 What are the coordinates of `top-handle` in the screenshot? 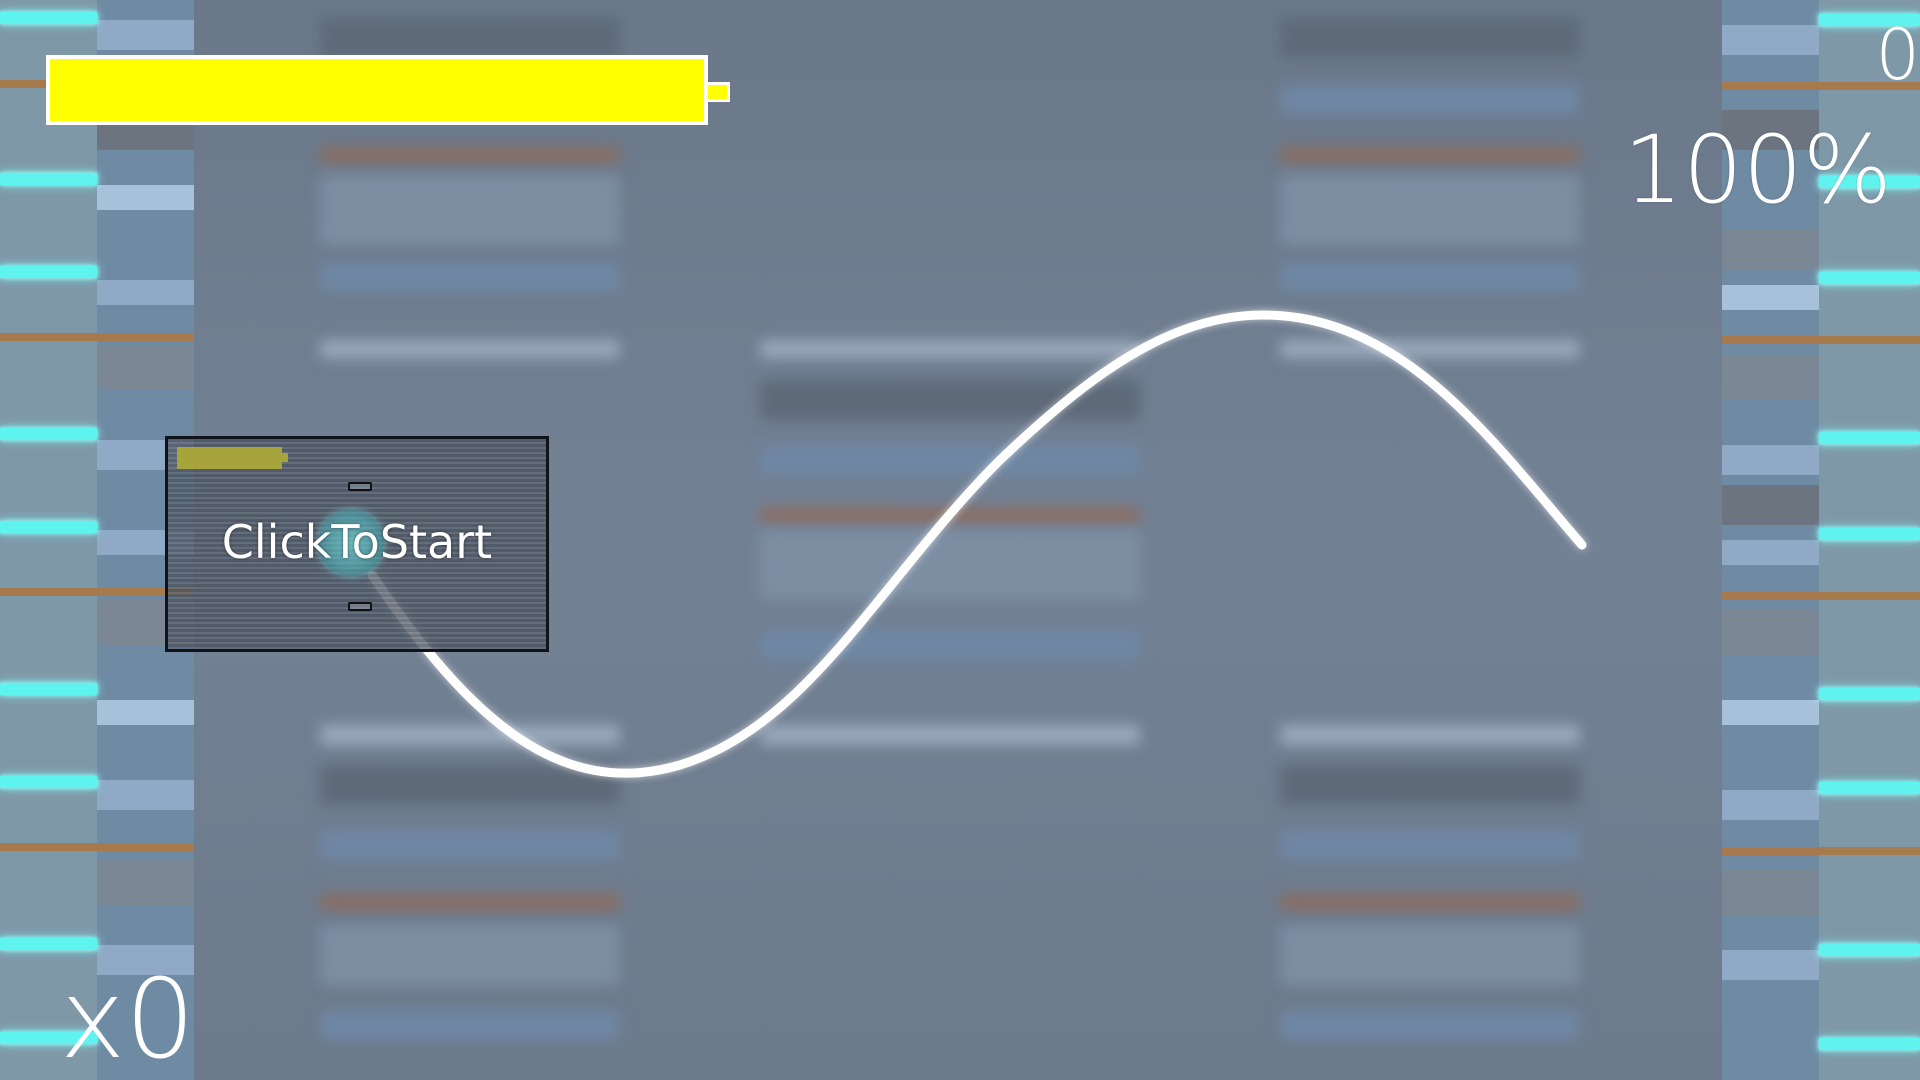 It's located at (360, 486).